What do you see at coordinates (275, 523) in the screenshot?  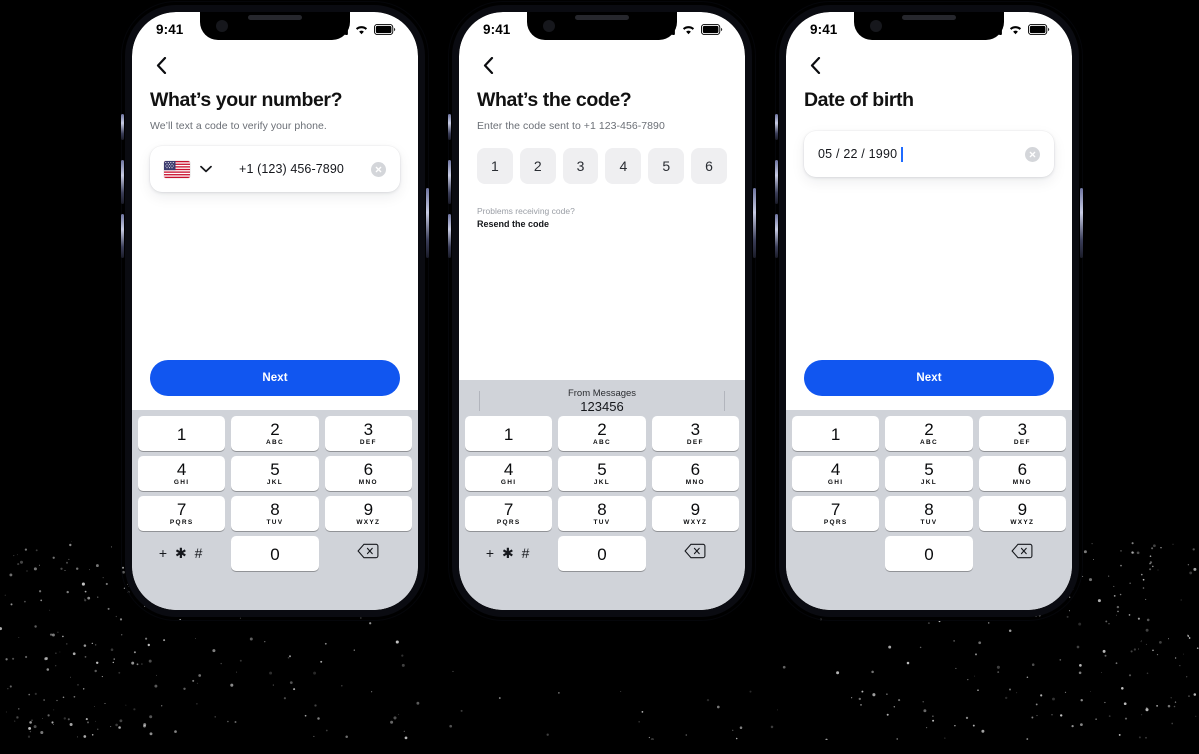 I see `key-letters: TUV` at bounding box center [275, 523].